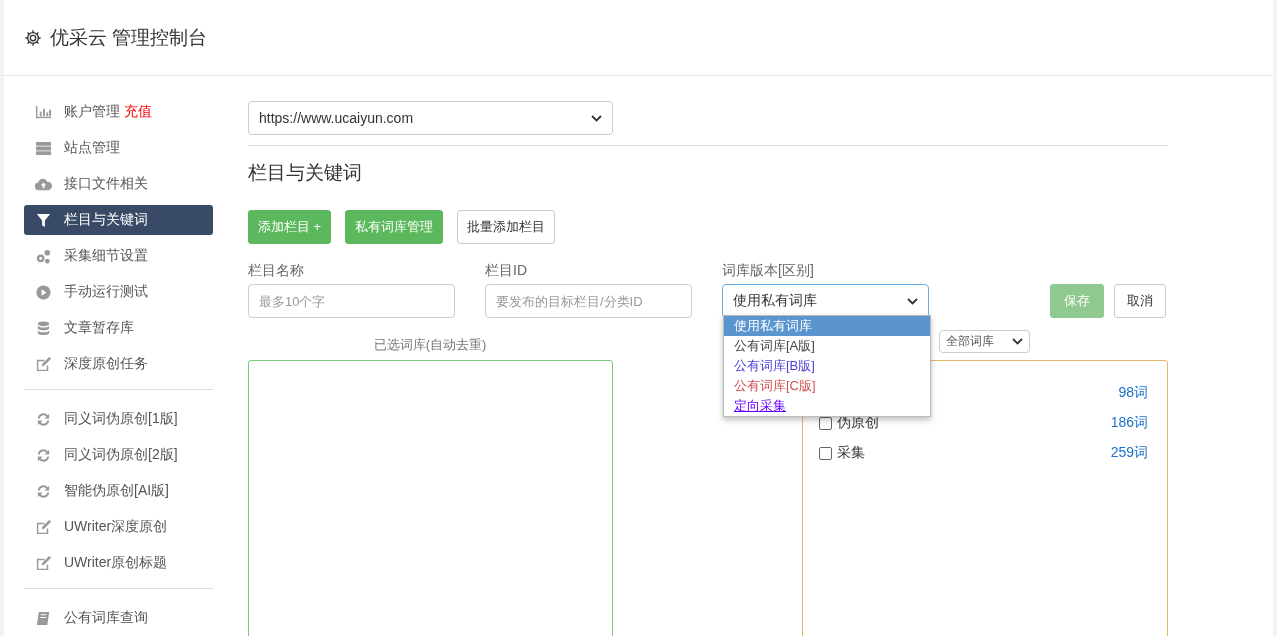 This screenshot has height=636, width=1277. Describe the element at coordinates (276, 271) in the screenshot. I see `field-label: 栏目名称` at that location.